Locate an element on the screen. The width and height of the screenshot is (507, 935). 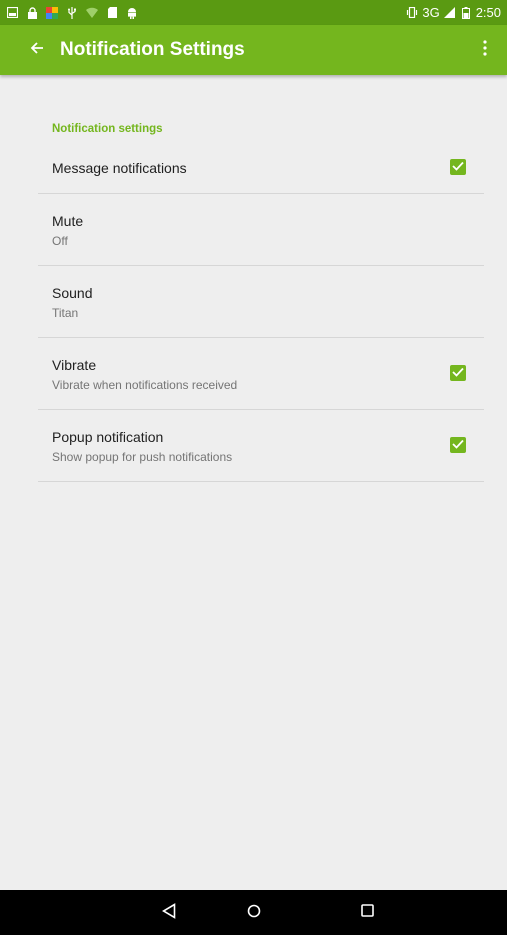
status-left-icons is located at coordinates (69, 12).